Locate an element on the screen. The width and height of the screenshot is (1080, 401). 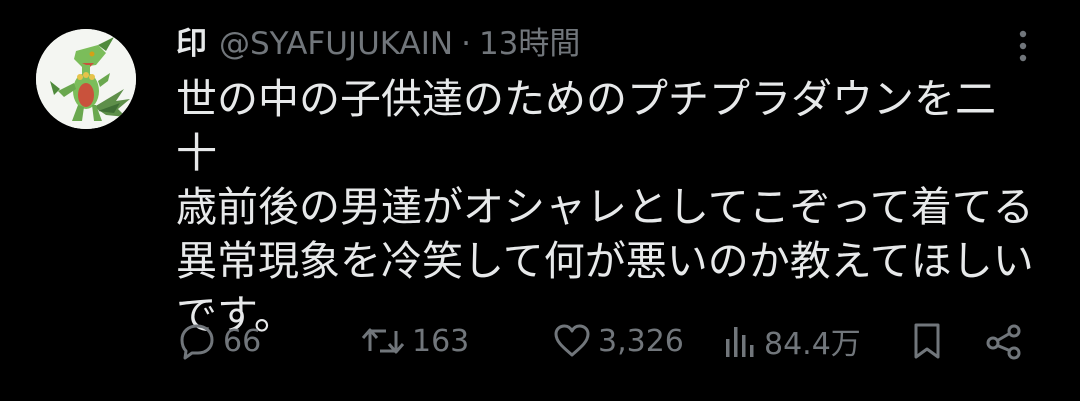
reply-count: 66 is located at coordinates (242, 341).